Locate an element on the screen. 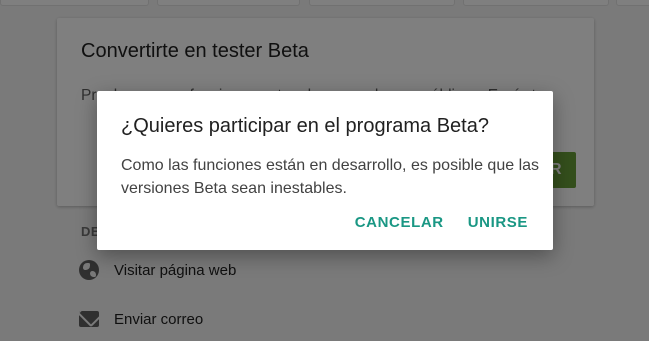 The height and width of the screenshot is (341, 649). join-button: UNIRSE is located at coordinates (498, 224).